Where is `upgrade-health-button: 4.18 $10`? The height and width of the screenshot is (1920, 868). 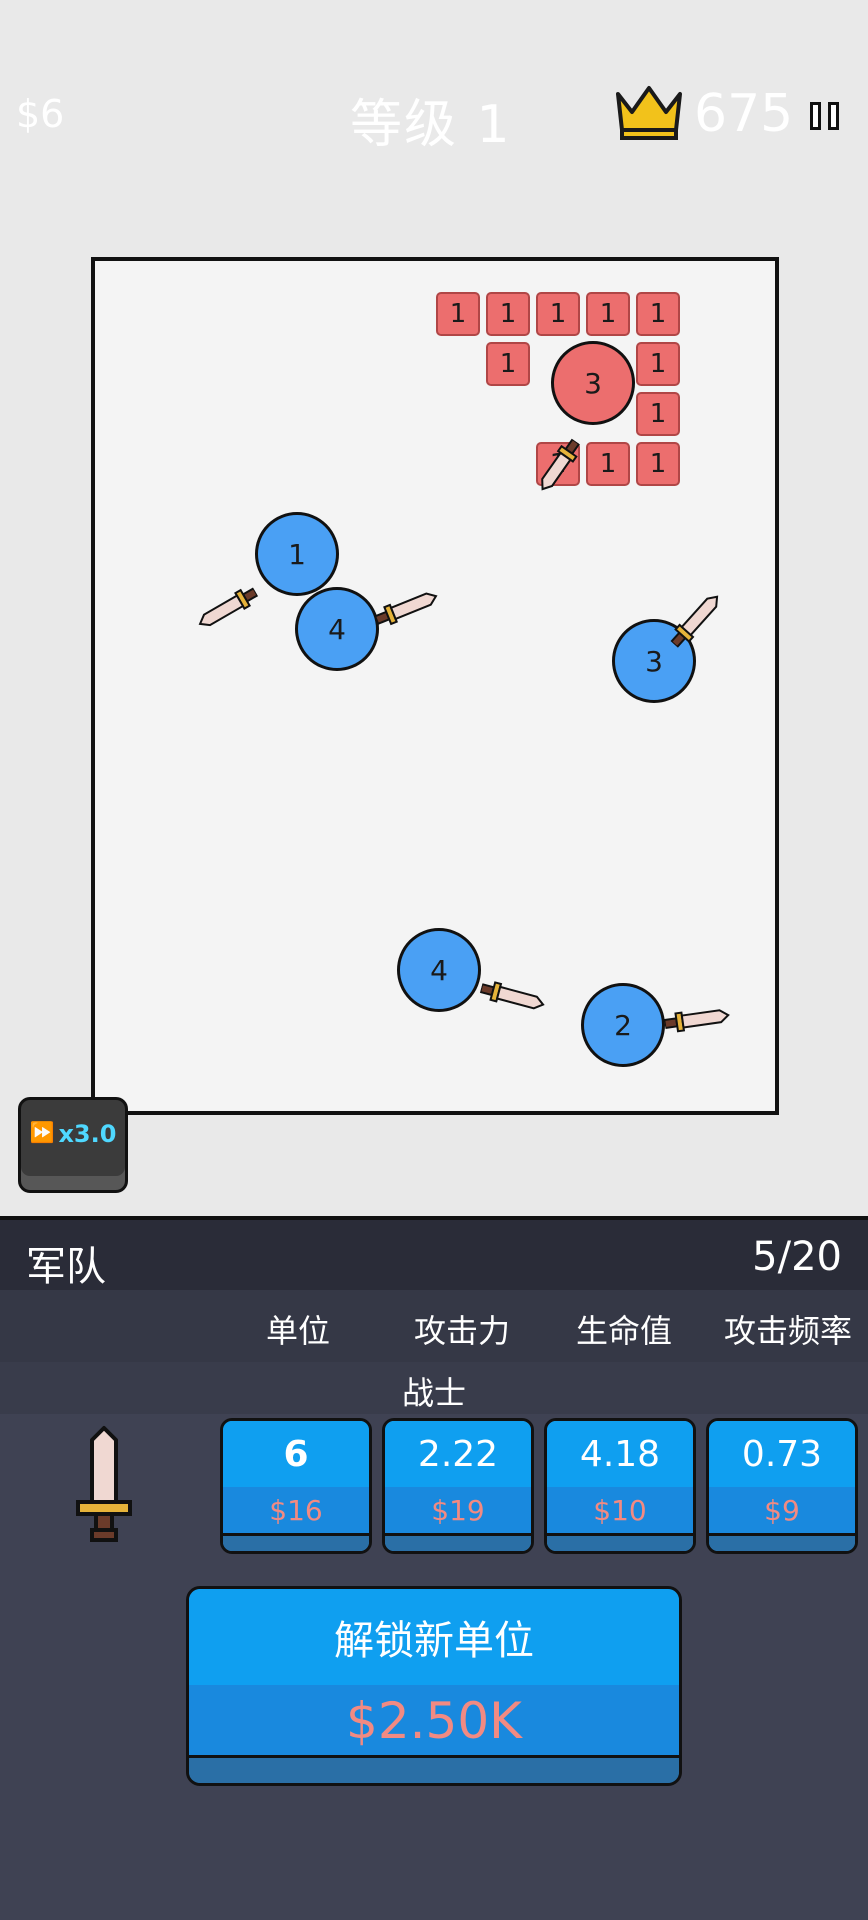
upgrade-health-button: 4.18 $10 is located at coordinates (620, 1486).